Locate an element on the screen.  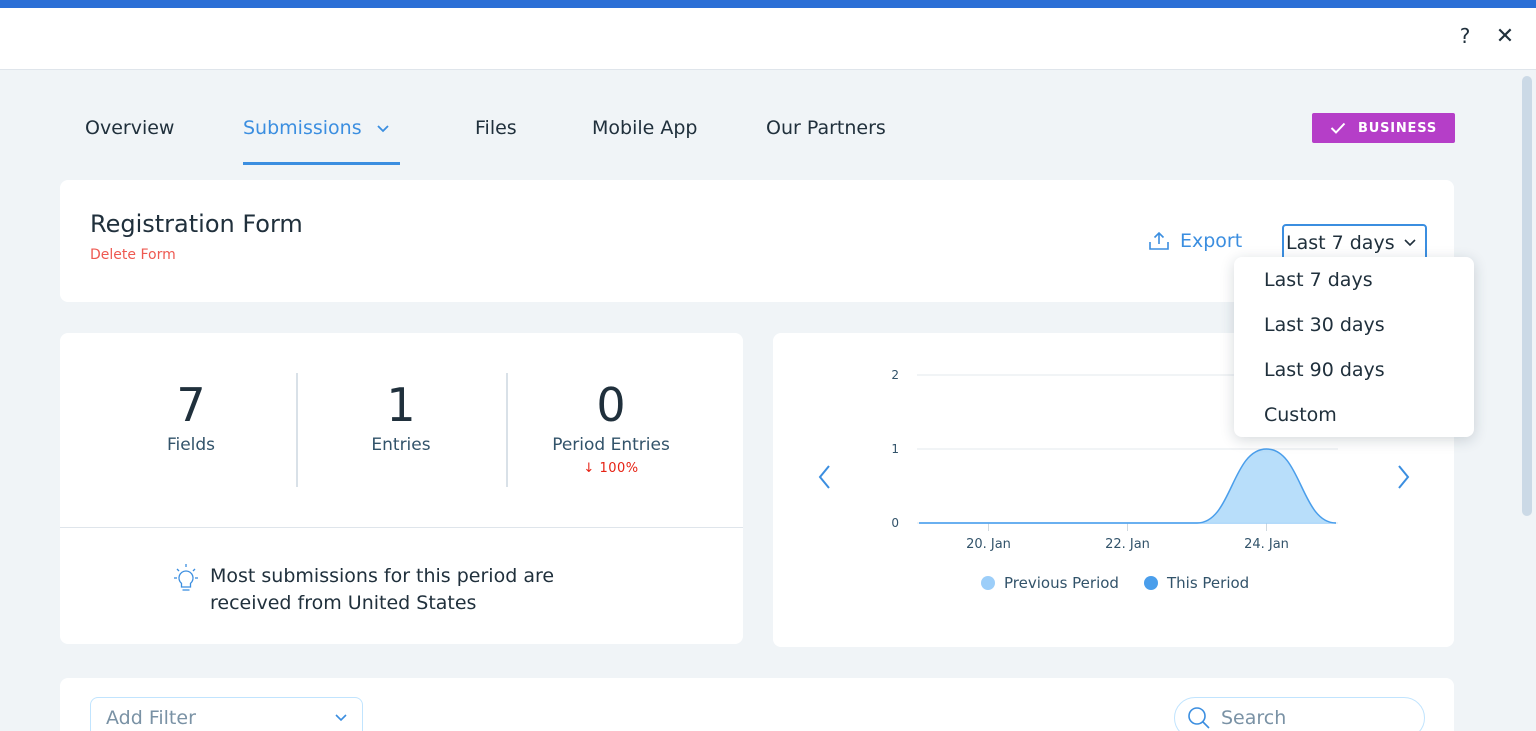
add-filter-dropdown: Add Filter is located at coordinates (226, 714).